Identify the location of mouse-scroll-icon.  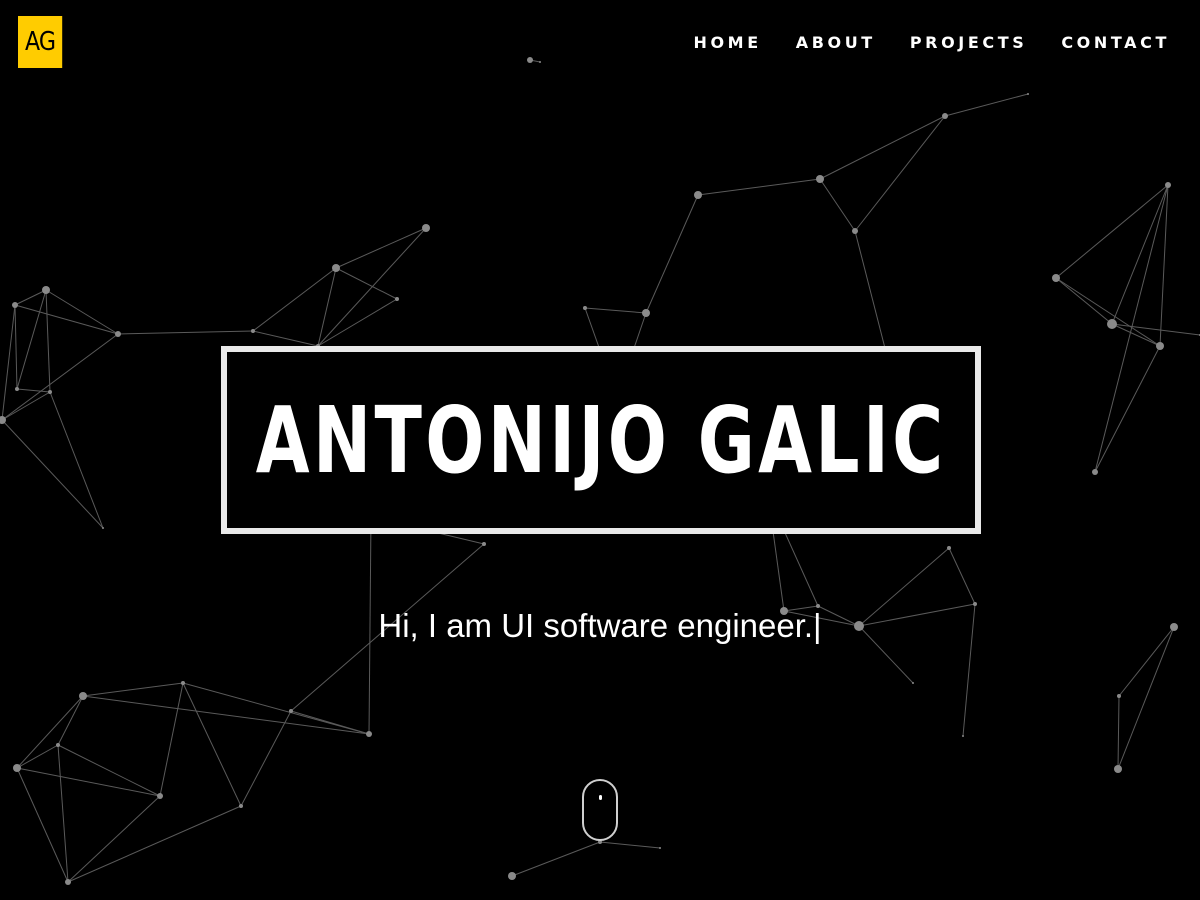
(600, 810).